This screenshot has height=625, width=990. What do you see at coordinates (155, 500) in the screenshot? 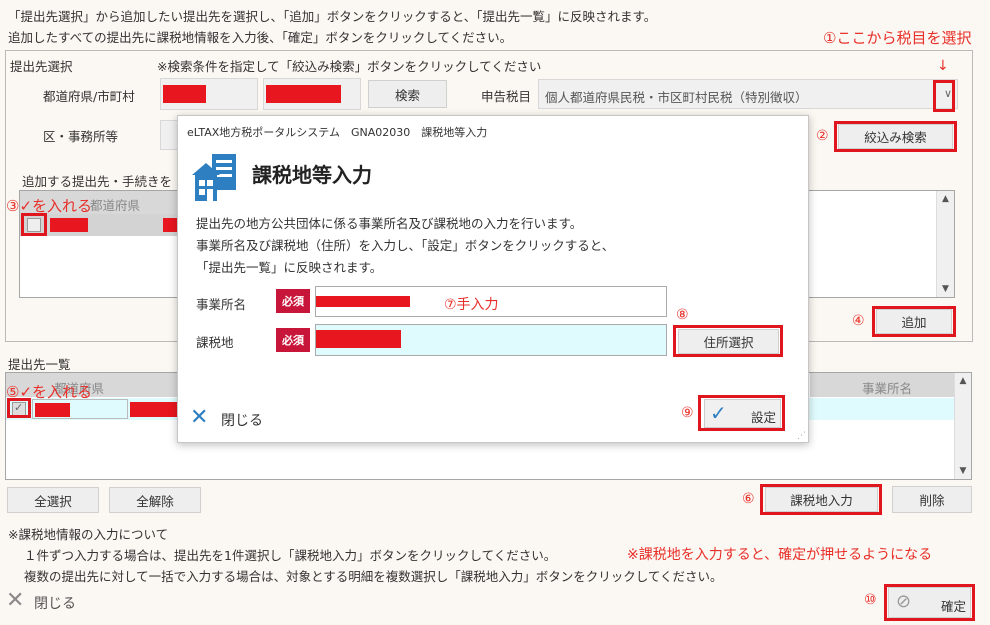
I see `deselect-all-button: 全解除` at bounding box center [155, 500].